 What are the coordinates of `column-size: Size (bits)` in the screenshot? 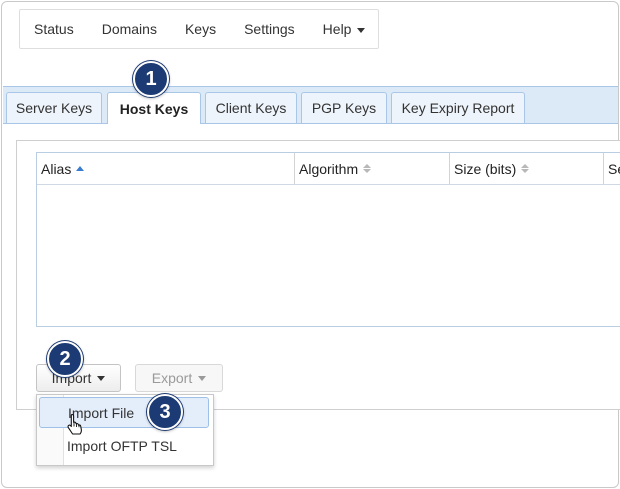 It's located at (527, 168).